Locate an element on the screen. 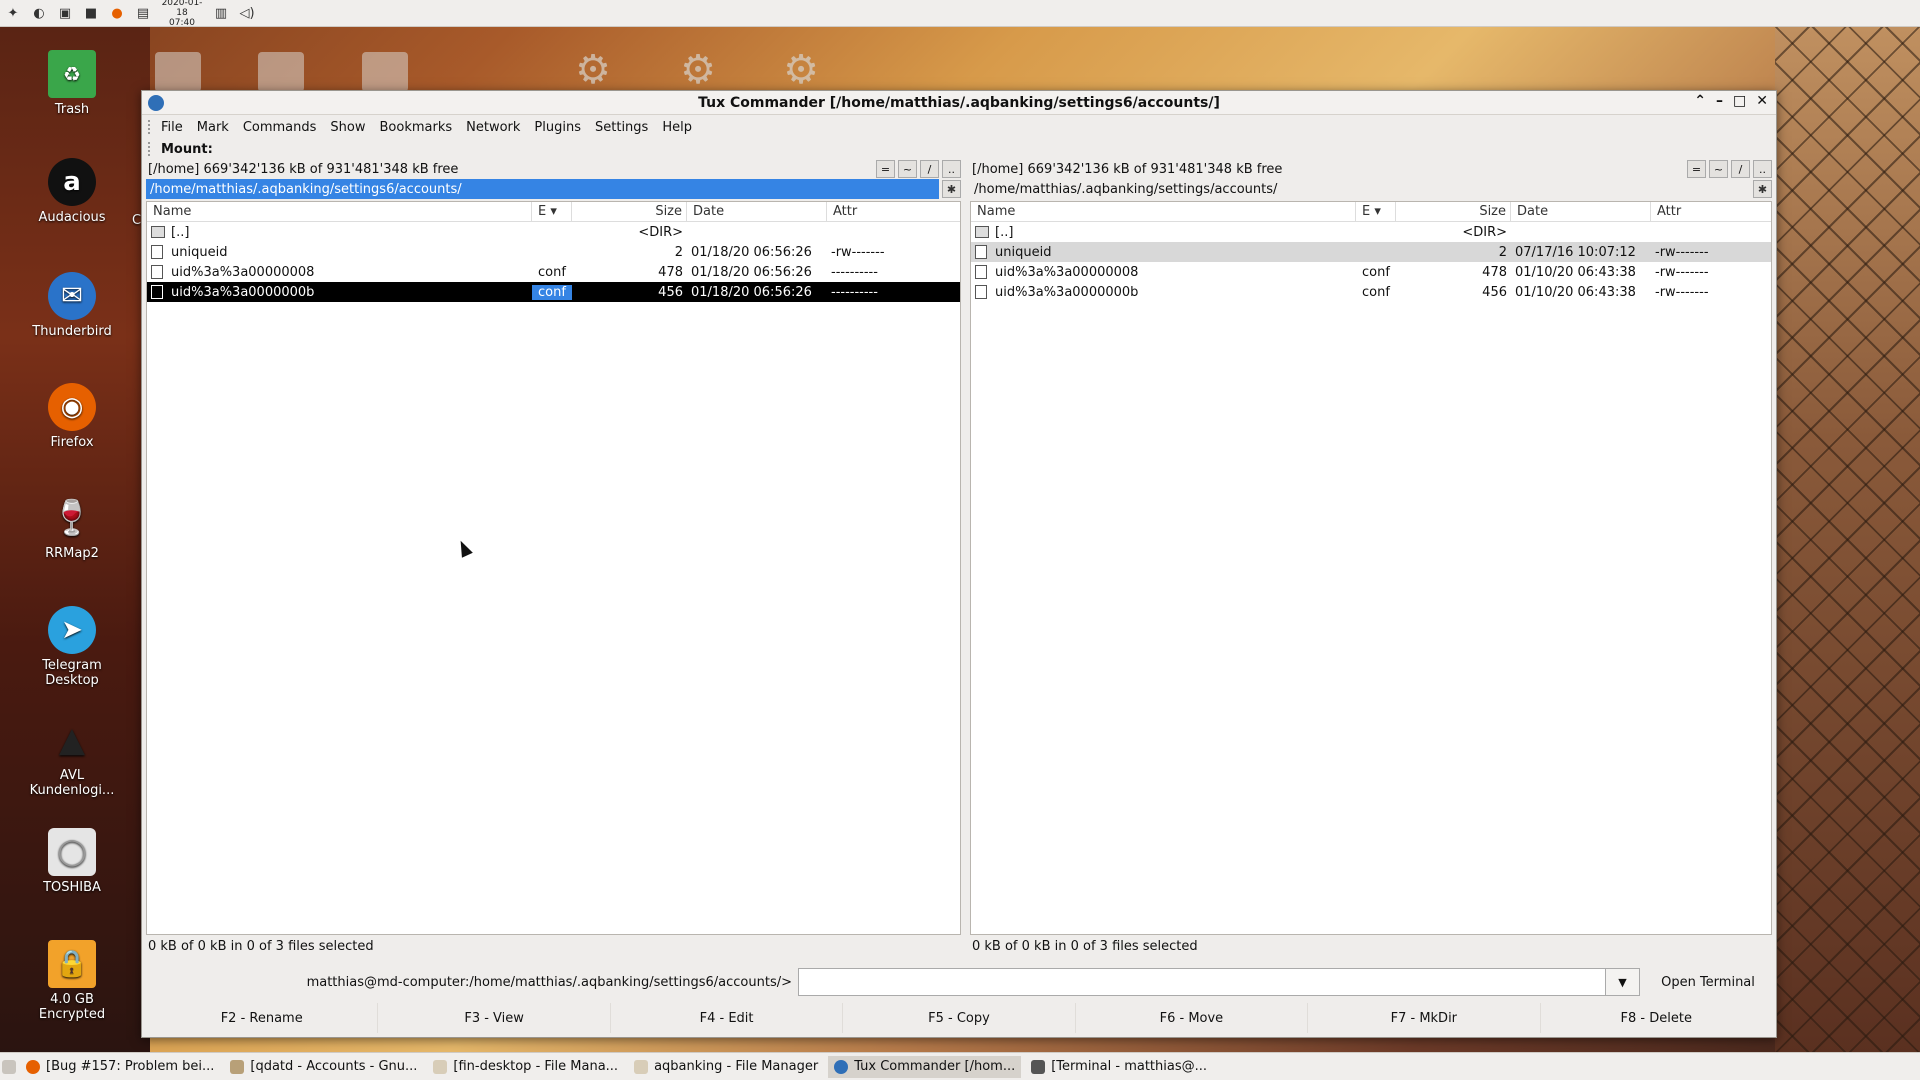 This screenshot has width=1920, height=1080. mountbar-grip is located at coordinates (149, 149).